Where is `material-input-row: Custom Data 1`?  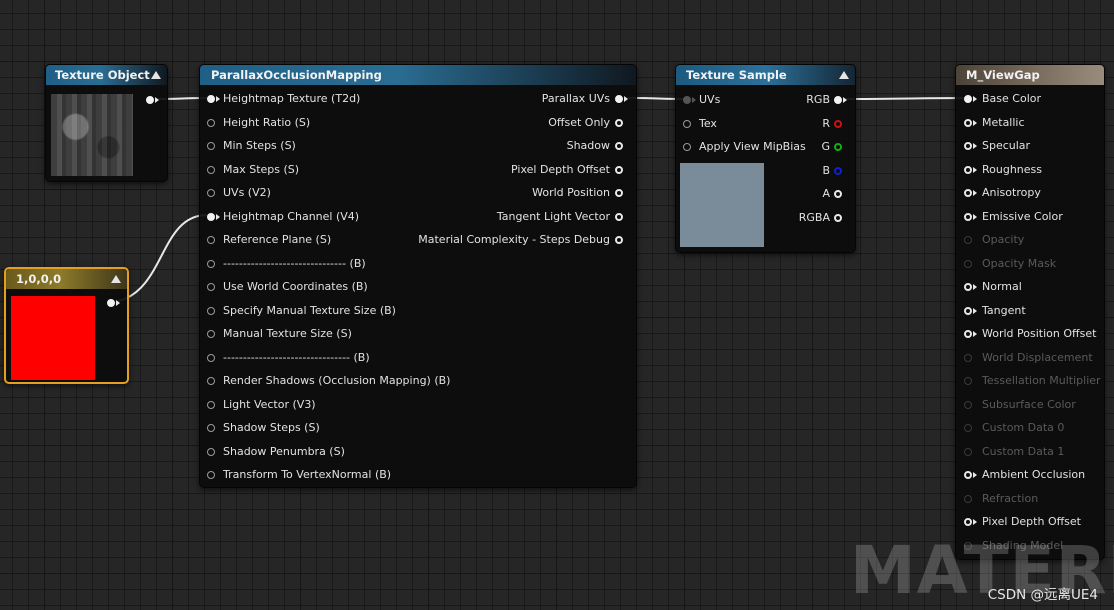
material-input-row: Custom Data 1 is located at coordinates (1033, 452).